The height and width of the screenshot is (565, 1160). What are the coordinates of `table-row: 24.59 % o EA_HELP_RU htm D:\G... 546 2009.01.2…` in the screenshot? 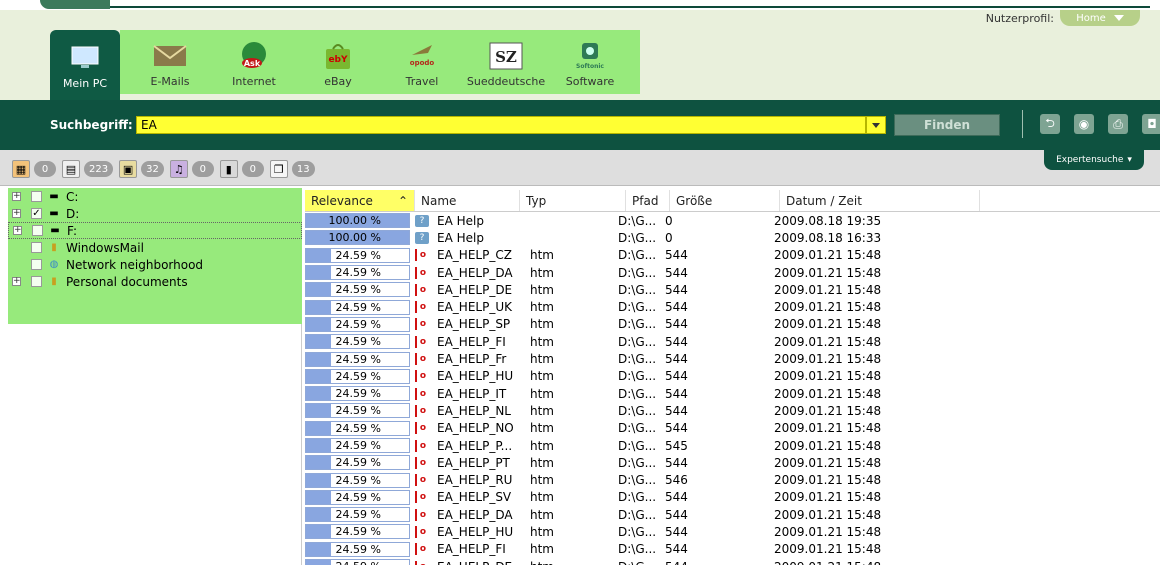 It's located at (732, 479).